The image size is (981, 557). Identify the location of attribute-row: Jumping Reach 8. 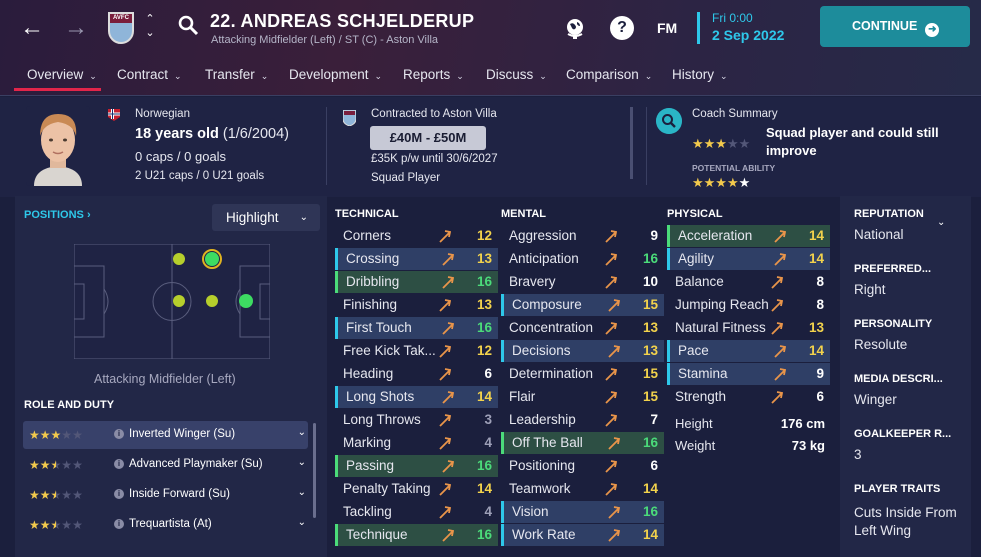
(748, 305).